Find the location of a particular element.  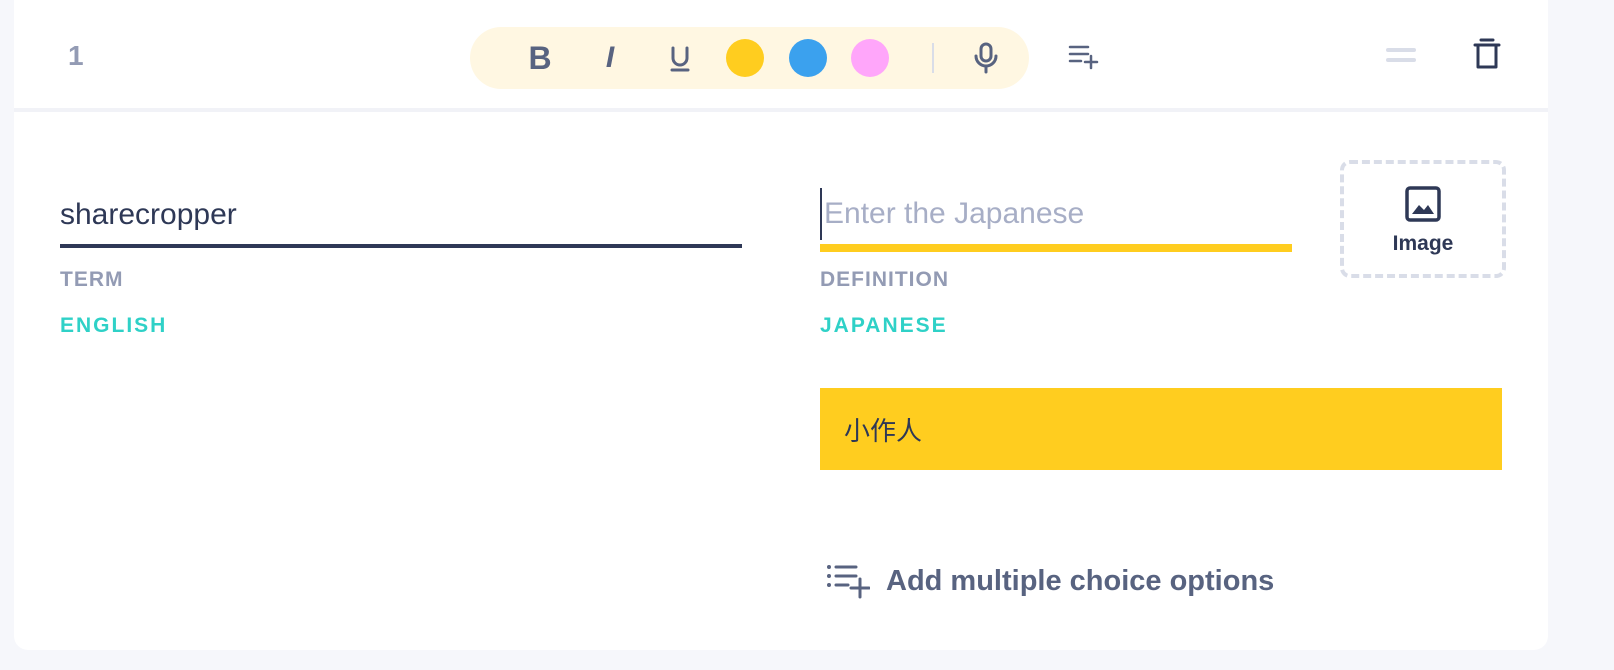

delete-card-button is located at coordinates (1487, 54).